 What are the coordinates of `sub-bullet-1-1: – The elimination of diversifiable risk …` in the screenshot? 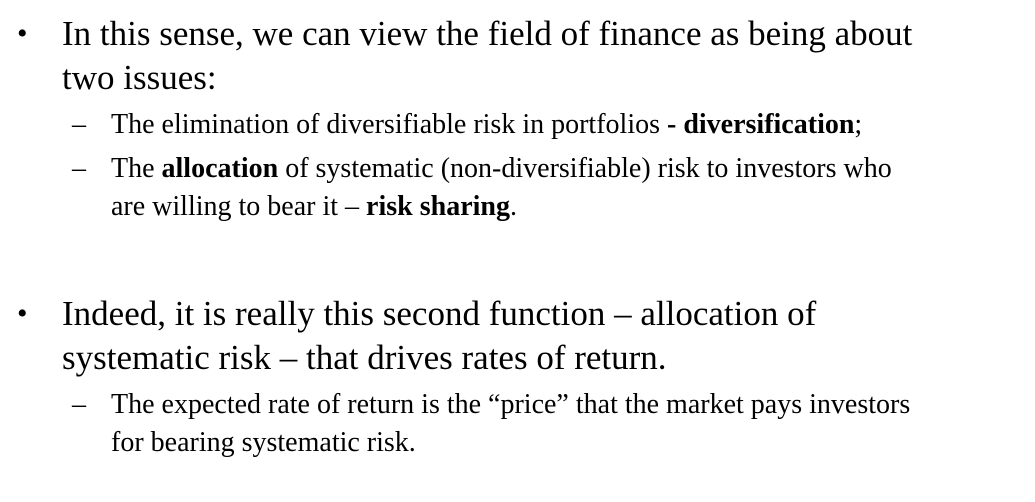 It's located at (517, 125).